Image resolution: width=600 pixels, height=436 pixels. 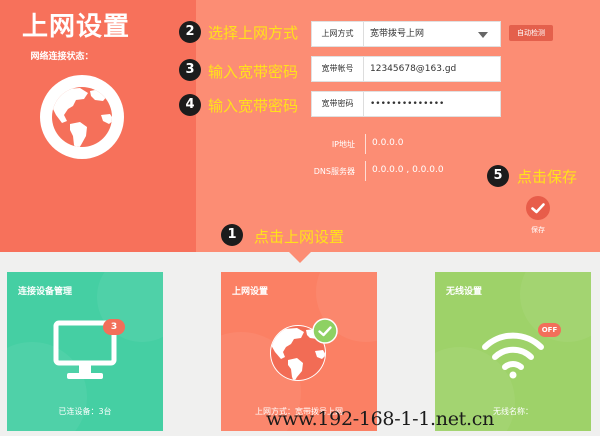 What do you see at coordinates (513, 355) in the screenshot?
I see `wifi-icon` at bounding box center [513, 355].